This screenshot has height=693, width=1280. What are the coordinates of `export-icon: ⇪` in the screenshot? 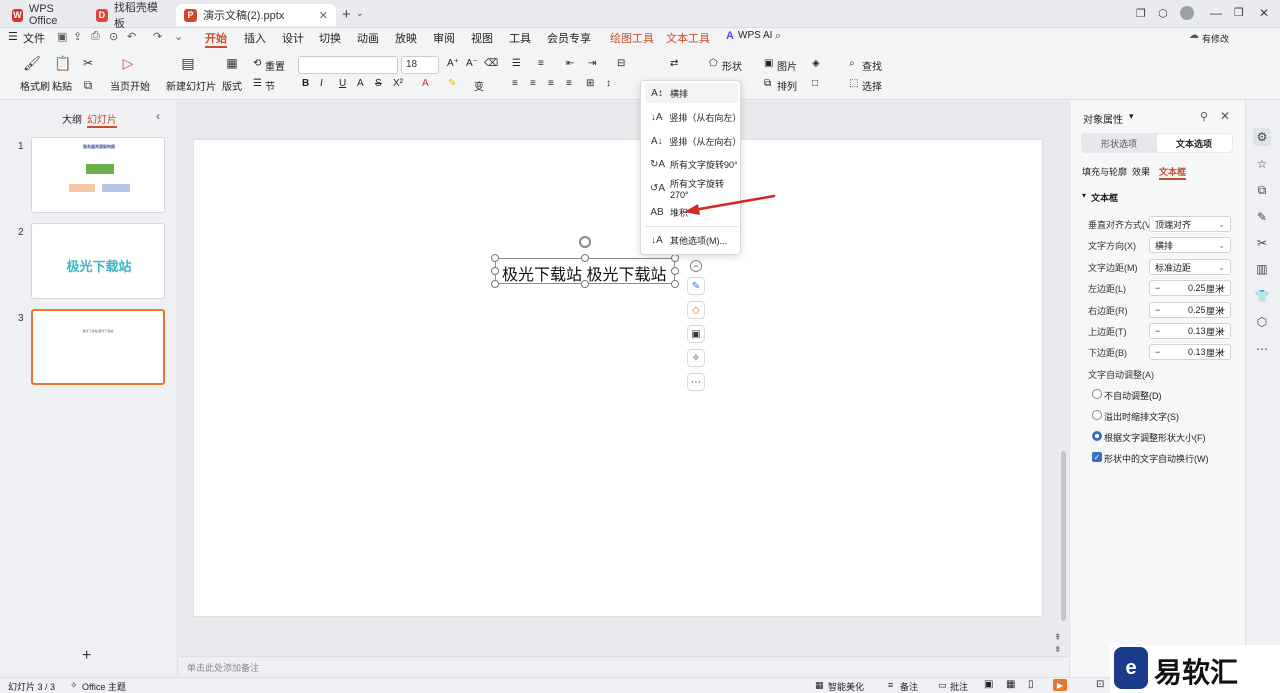 It's located at (77, 36).